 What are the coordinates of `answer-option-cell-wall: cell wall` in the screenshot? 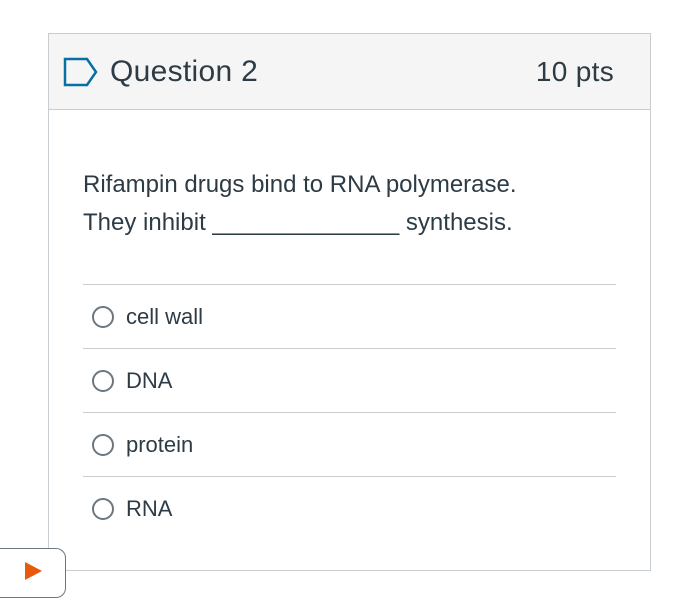 It's located at (349, 317).